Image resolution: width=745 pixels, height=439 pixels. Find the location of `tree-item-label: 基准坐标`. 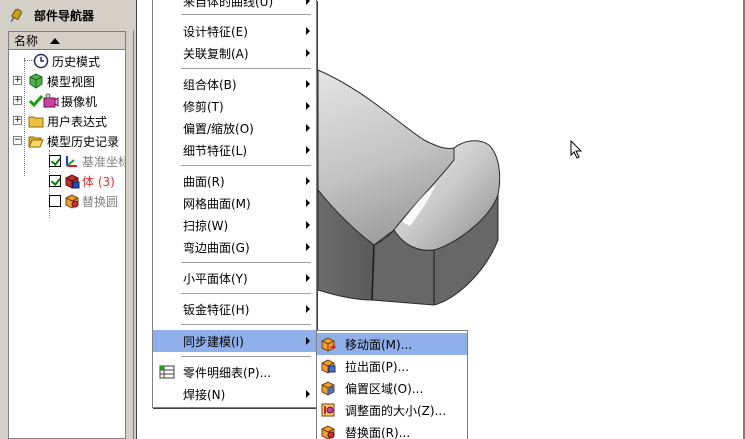

tree-item-label: 基准坐标 is located at coordinates (104, 161).